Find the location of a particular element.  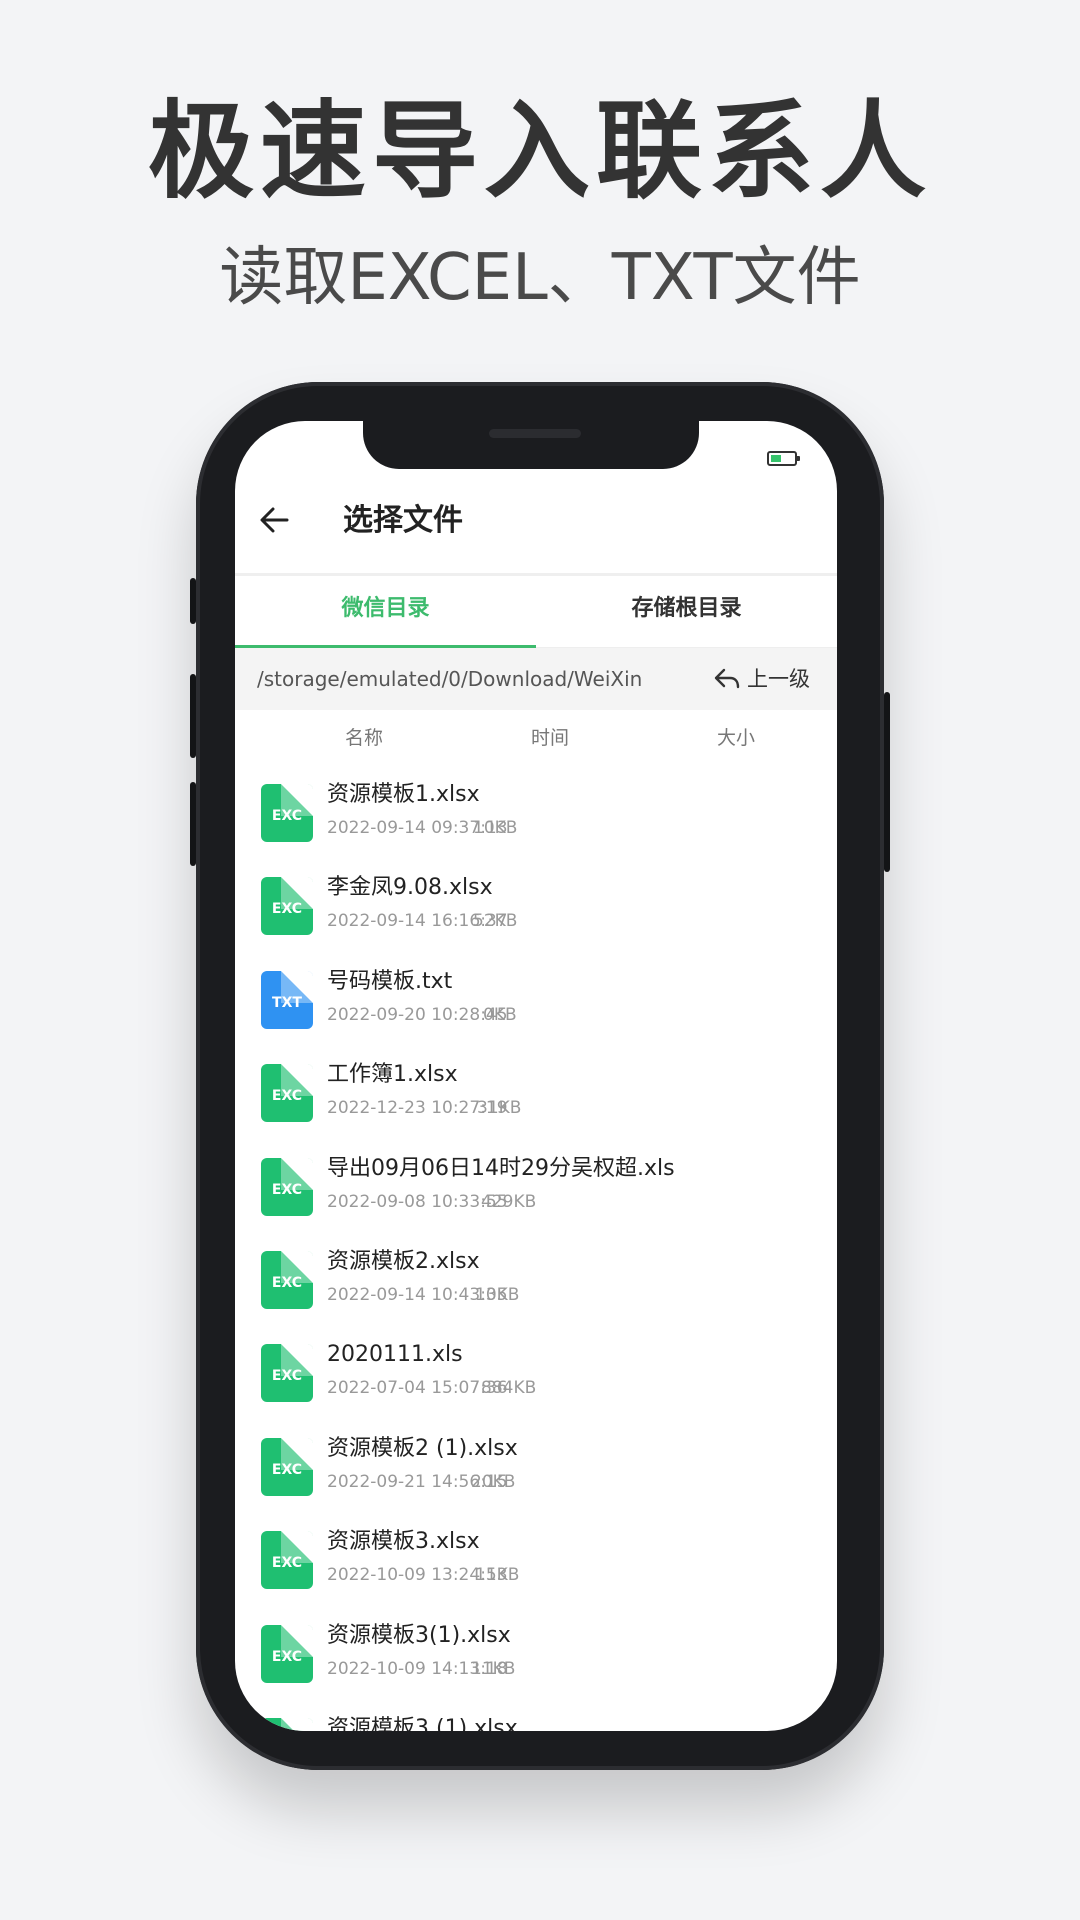

file-name: 资源模板3 (1).xlsx is located at coordinates (422, 1723).